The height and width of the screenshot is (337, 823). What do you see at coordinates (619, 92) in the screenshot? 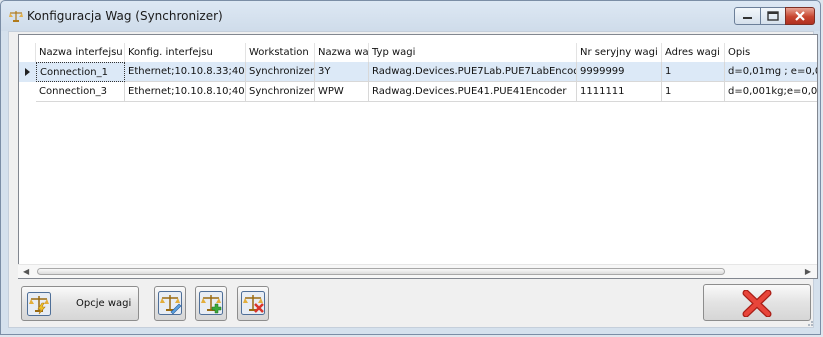
I see `table-cell: 1111111` at bounding box center [619, 92].